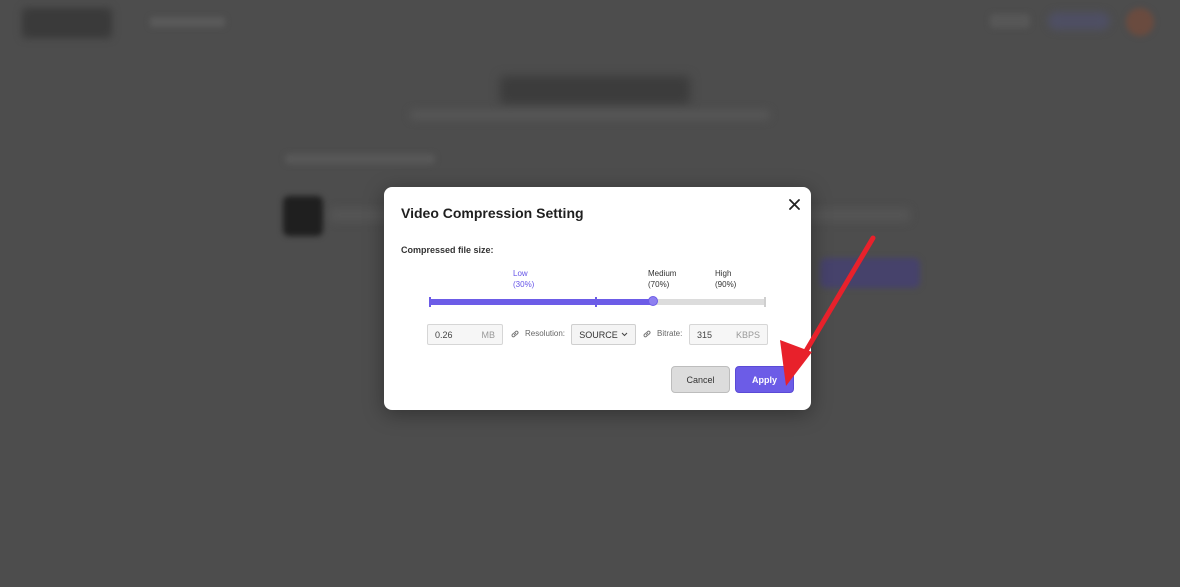 Image resolution: width=1180 pixels, height=587 pixels. What do you see at coordinates (1079, 21) in the screenshot?
I see `header-button` at bounding box center [1079, 21].